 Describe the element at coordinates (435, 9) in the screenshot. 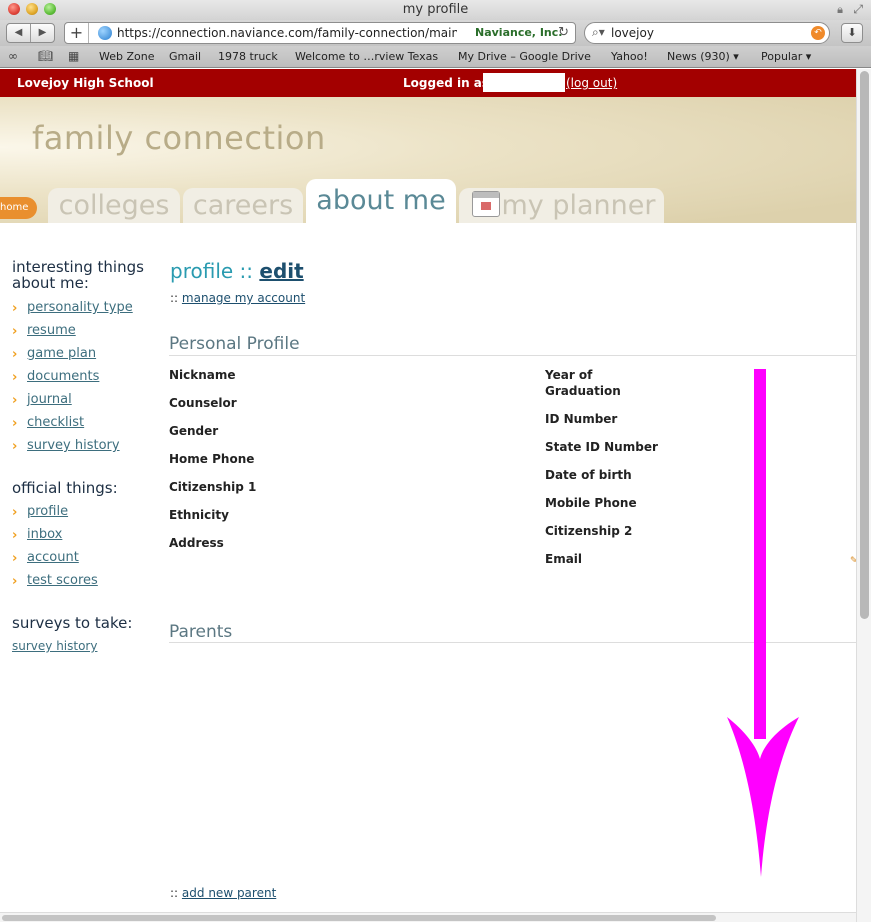

I see `window-title: my profile` at that location.